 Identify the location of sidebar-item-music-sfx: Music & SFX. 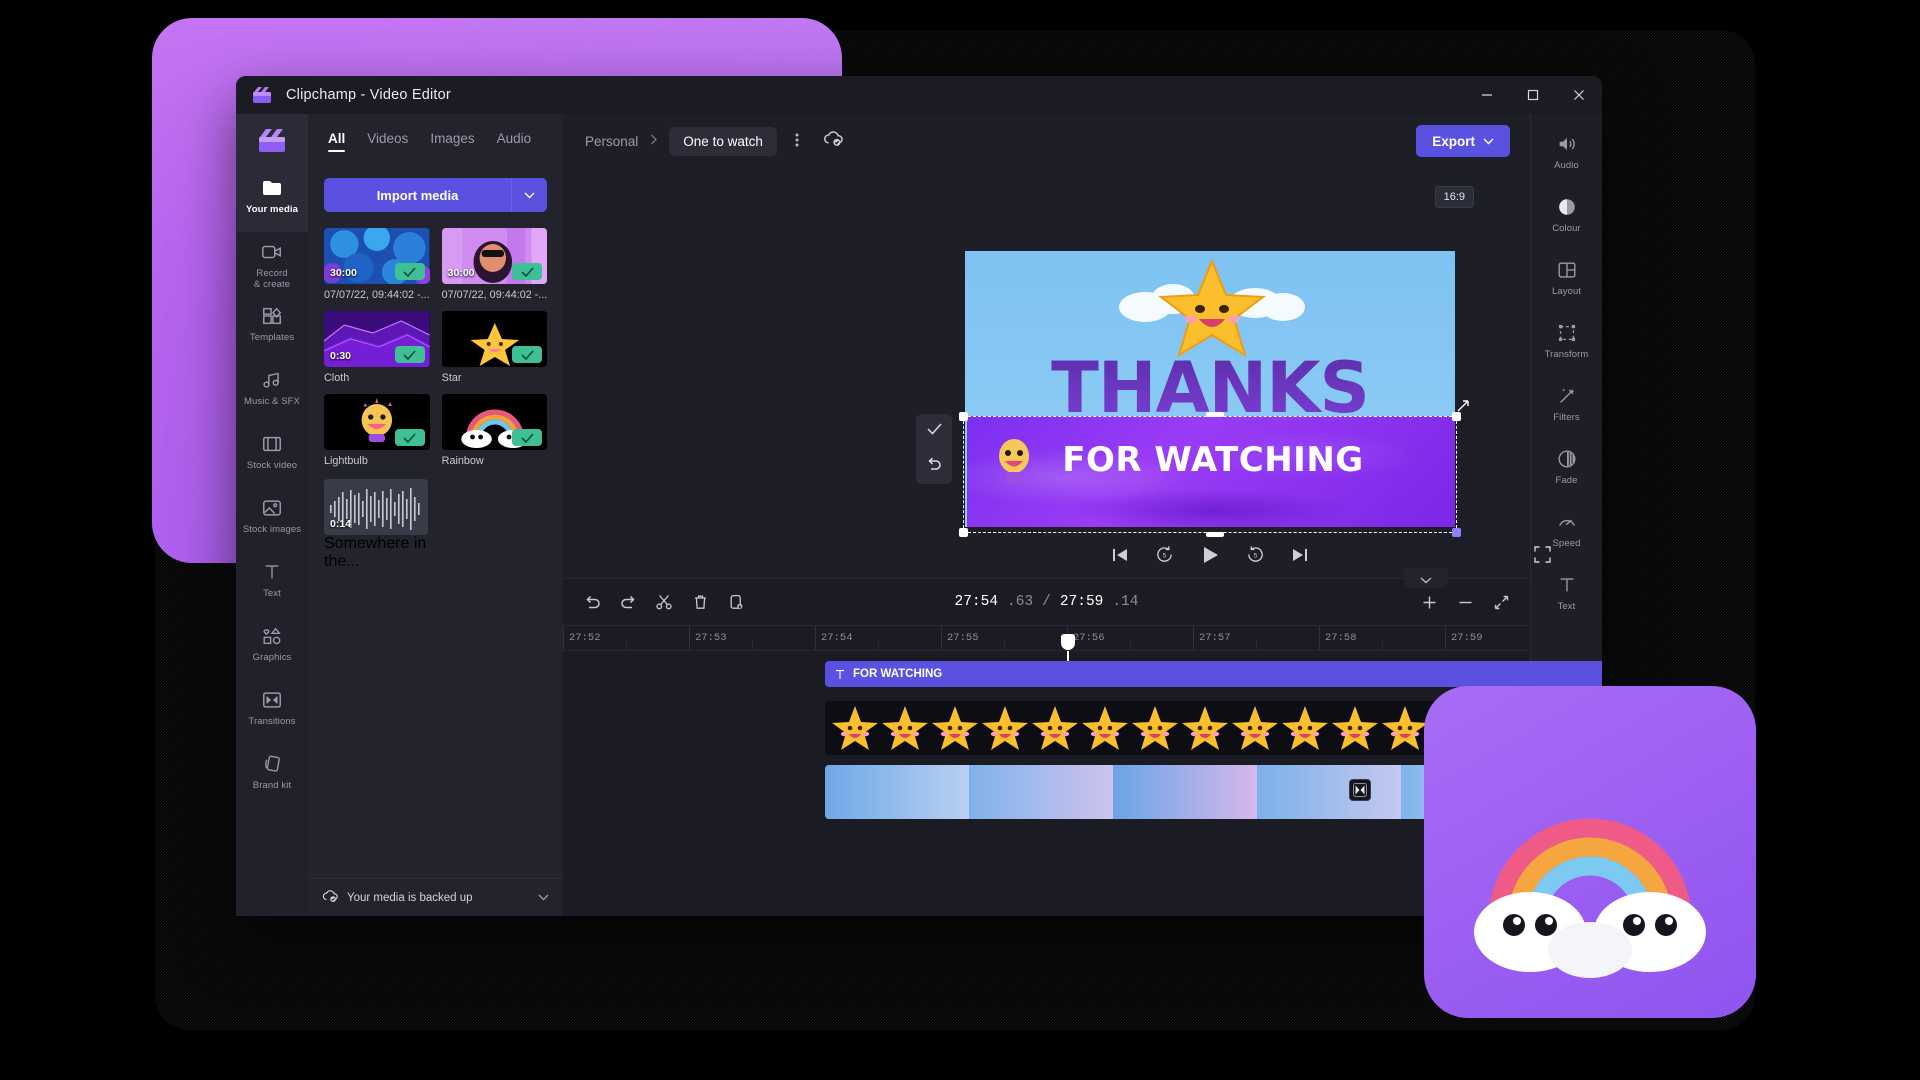
(272, 392).